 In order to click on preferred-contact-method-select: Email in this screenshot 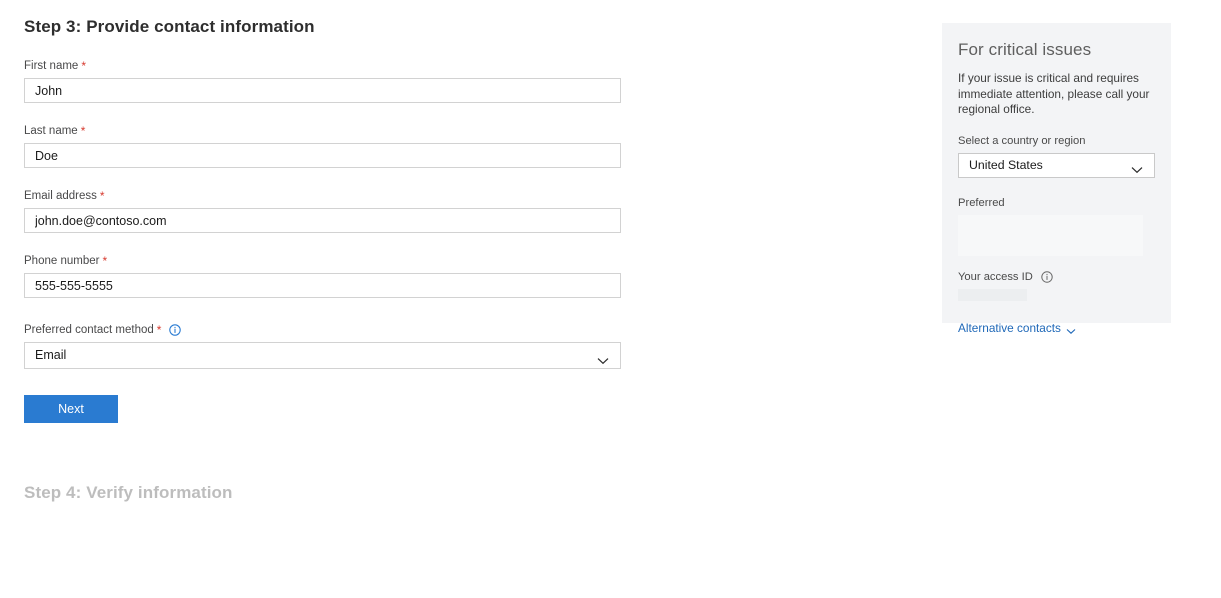, I will do `click(322, 355)`.